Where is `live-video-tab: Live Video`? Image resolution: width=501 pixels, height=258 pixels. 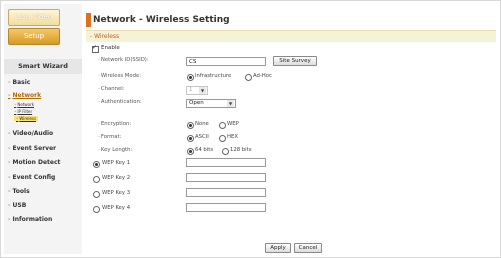 live-video-tab: Live Video is located at coordinates (34, 17).